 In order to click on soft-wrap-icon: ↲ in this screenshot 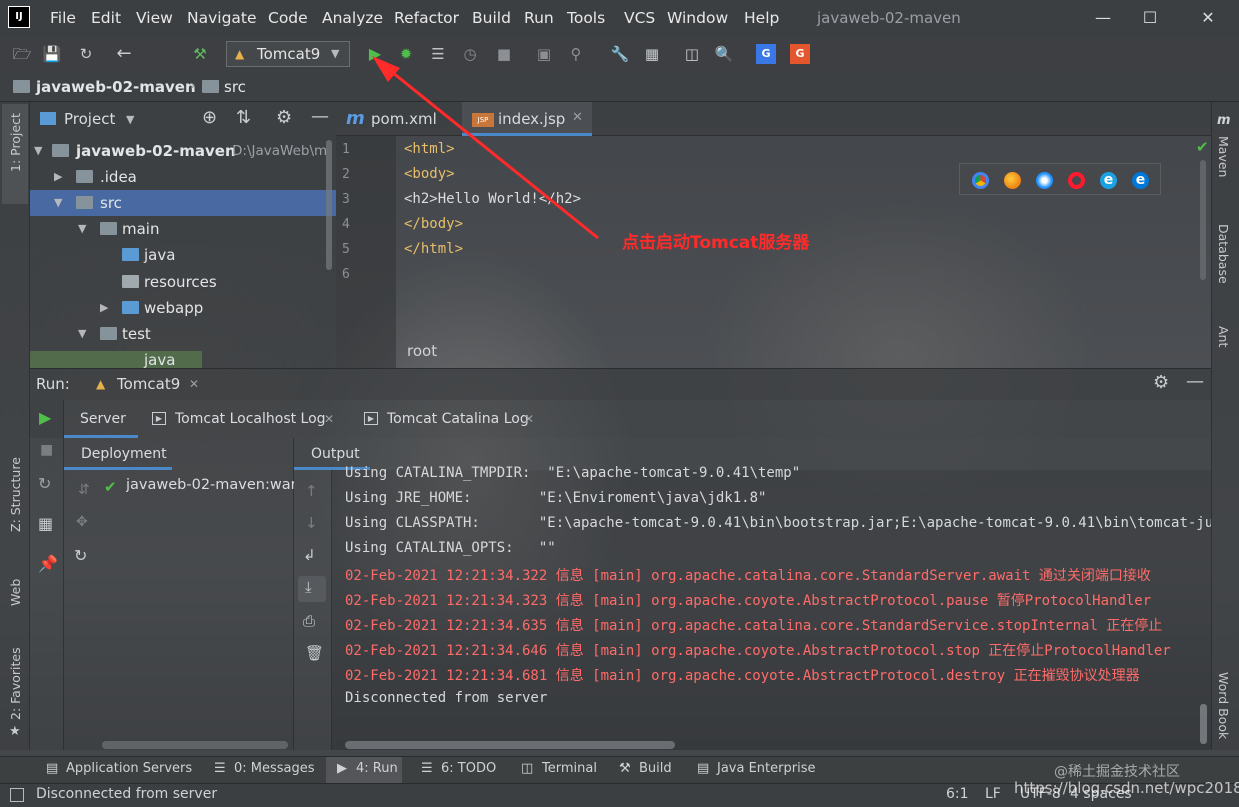, I will do `click(309, 555)`.